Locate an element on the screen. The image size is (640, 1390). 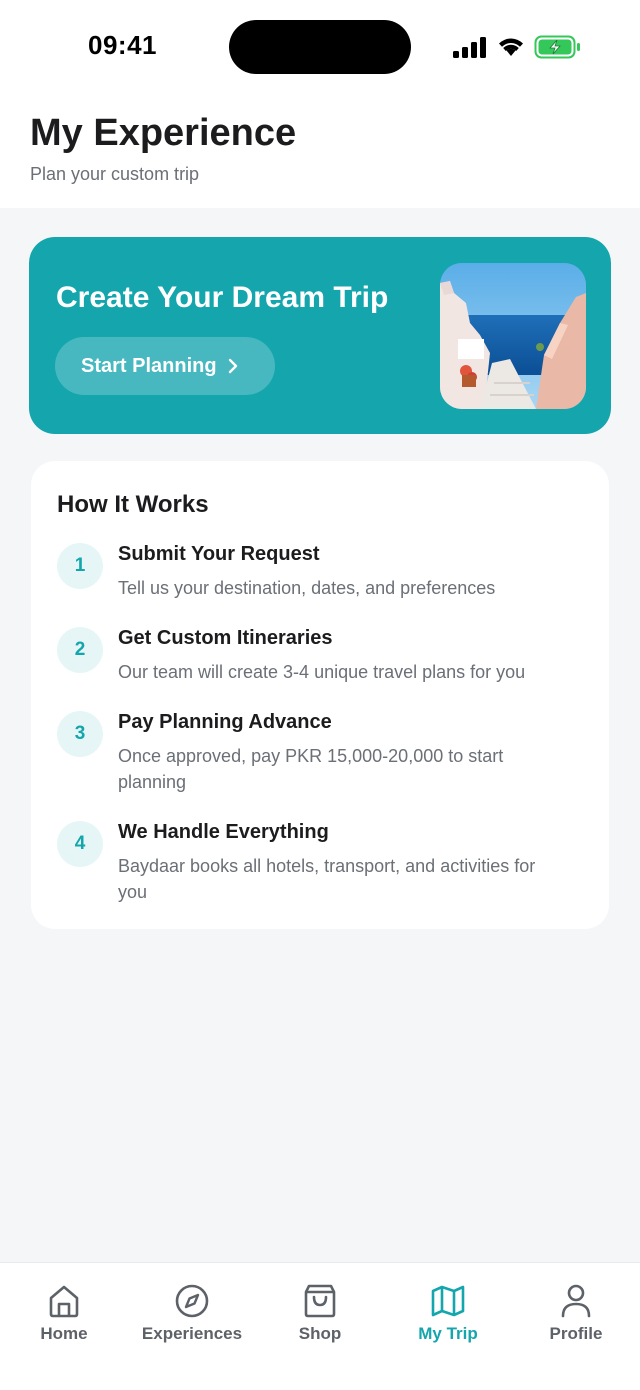
tab-experiences: Experiences is located at coordinates (192, 1313).